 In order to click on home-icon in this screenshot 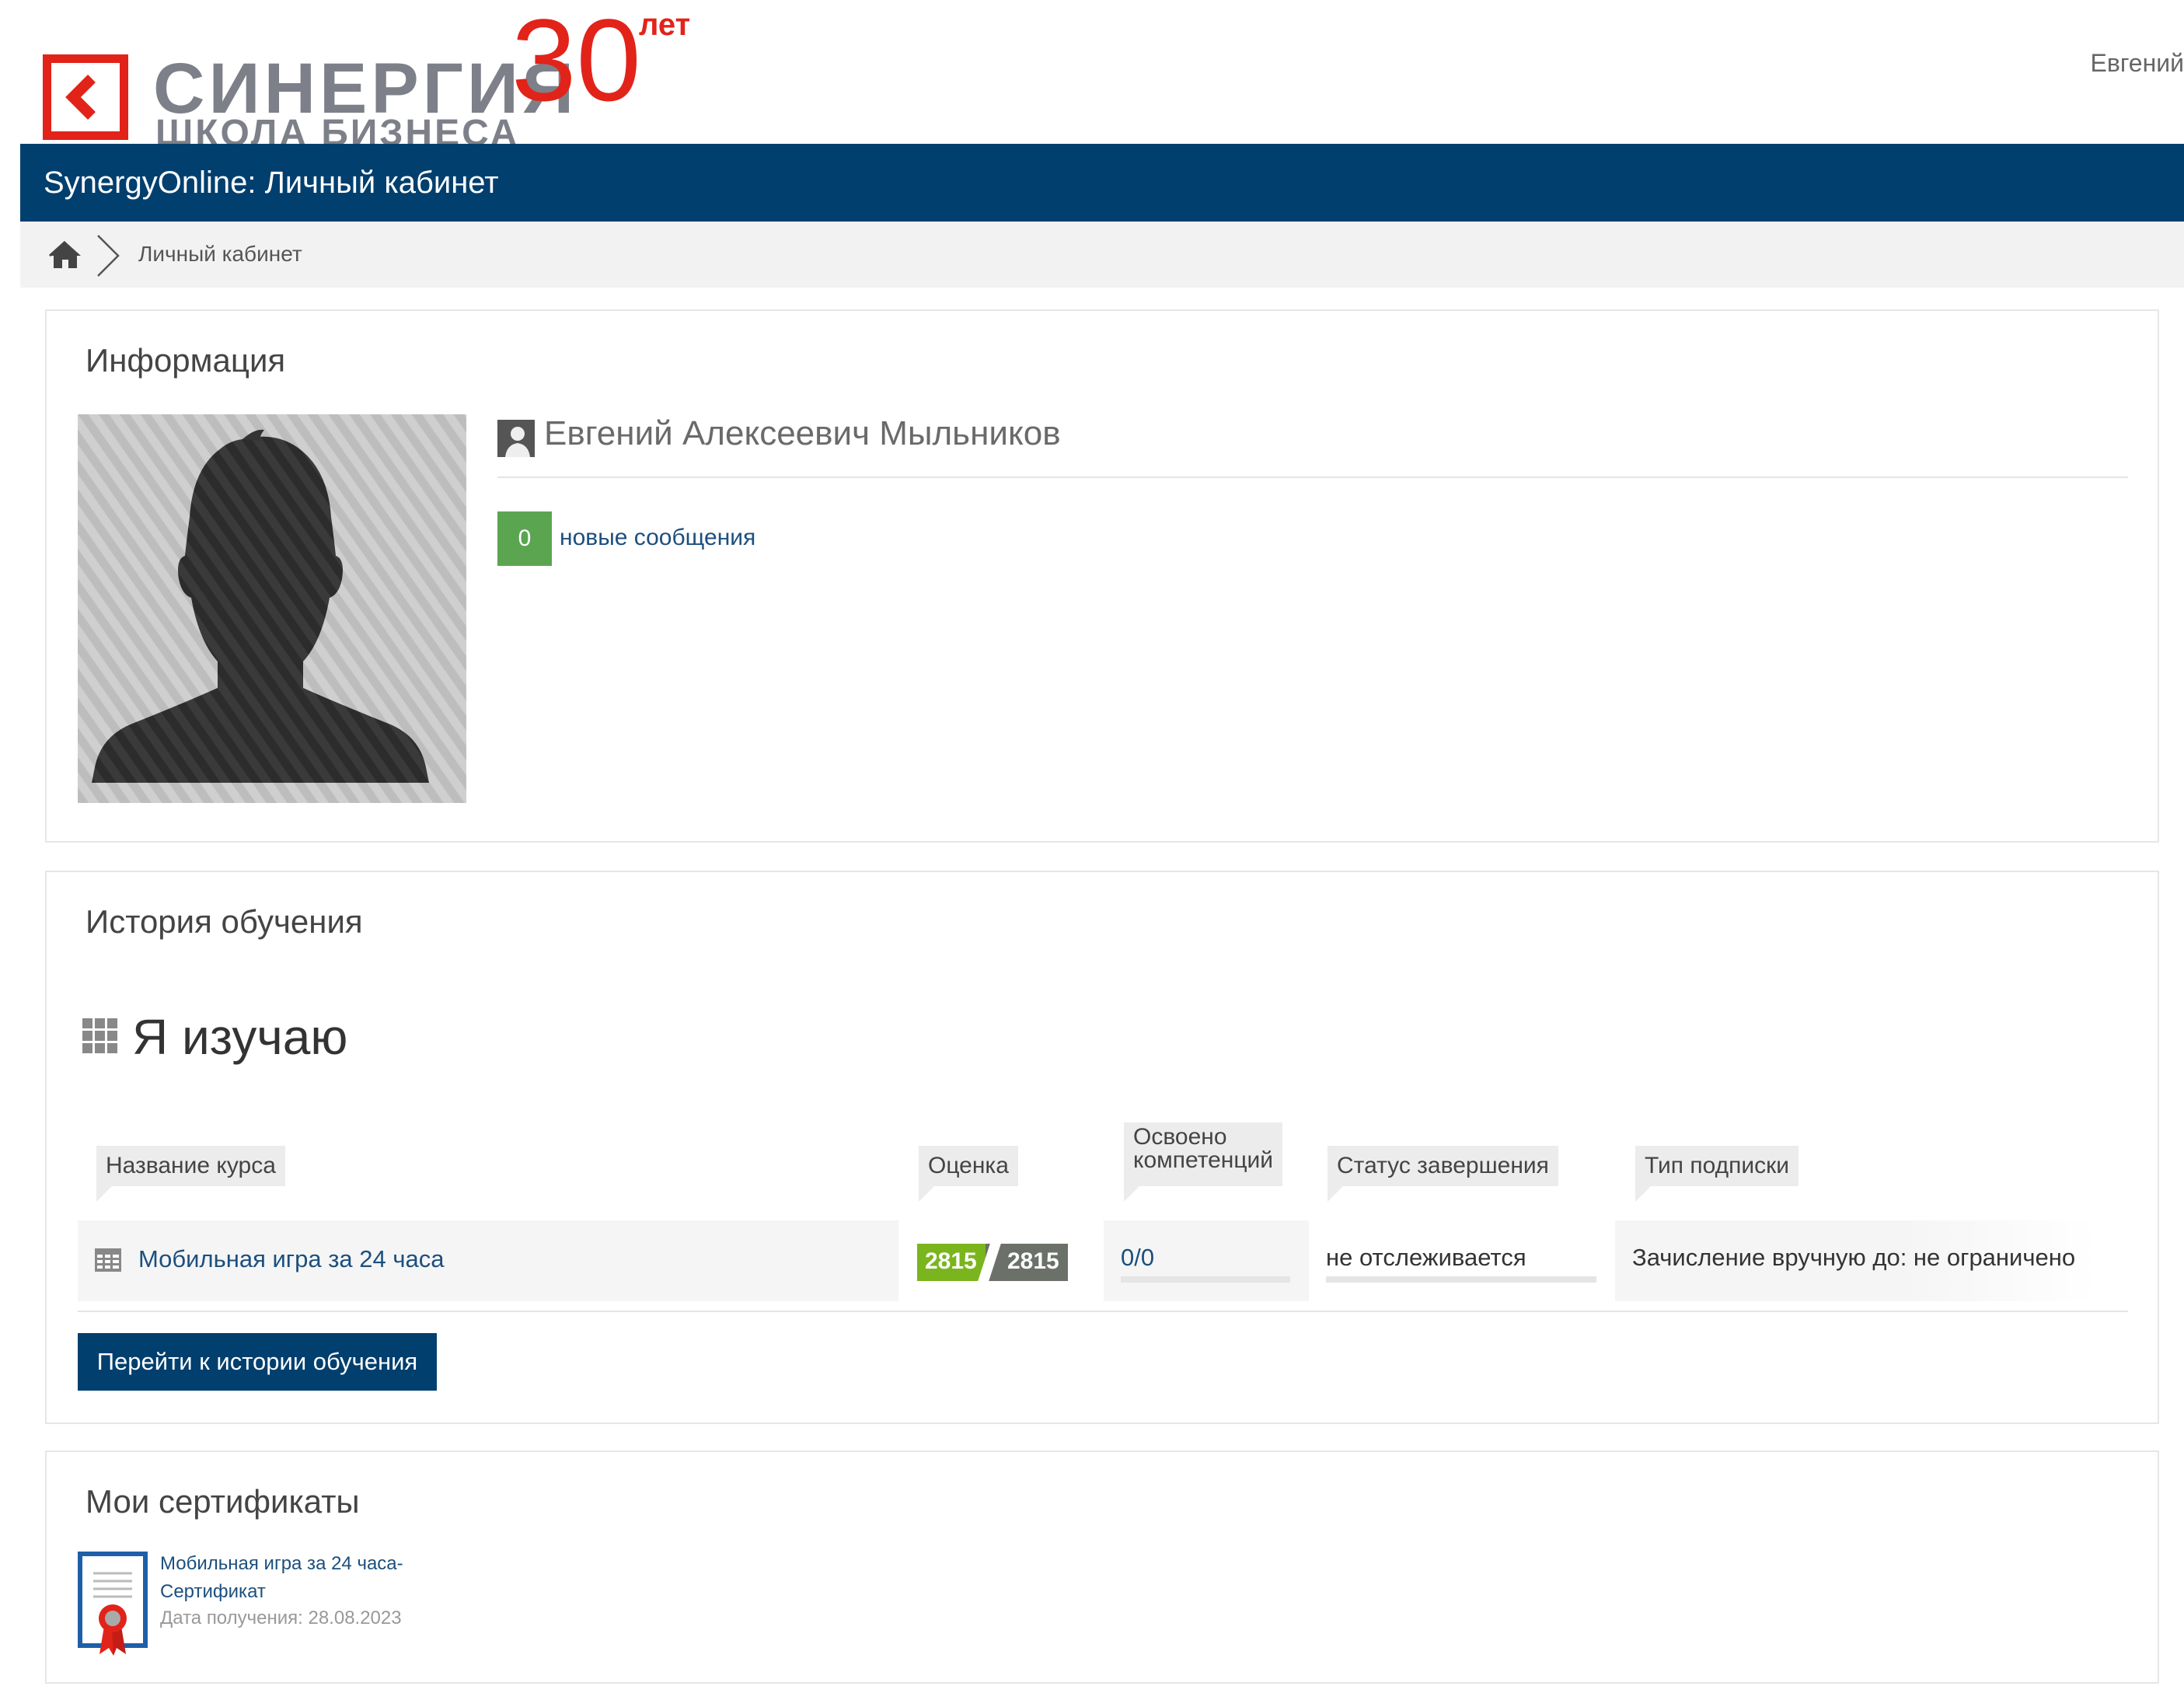, I will do `click(65, 254)`.